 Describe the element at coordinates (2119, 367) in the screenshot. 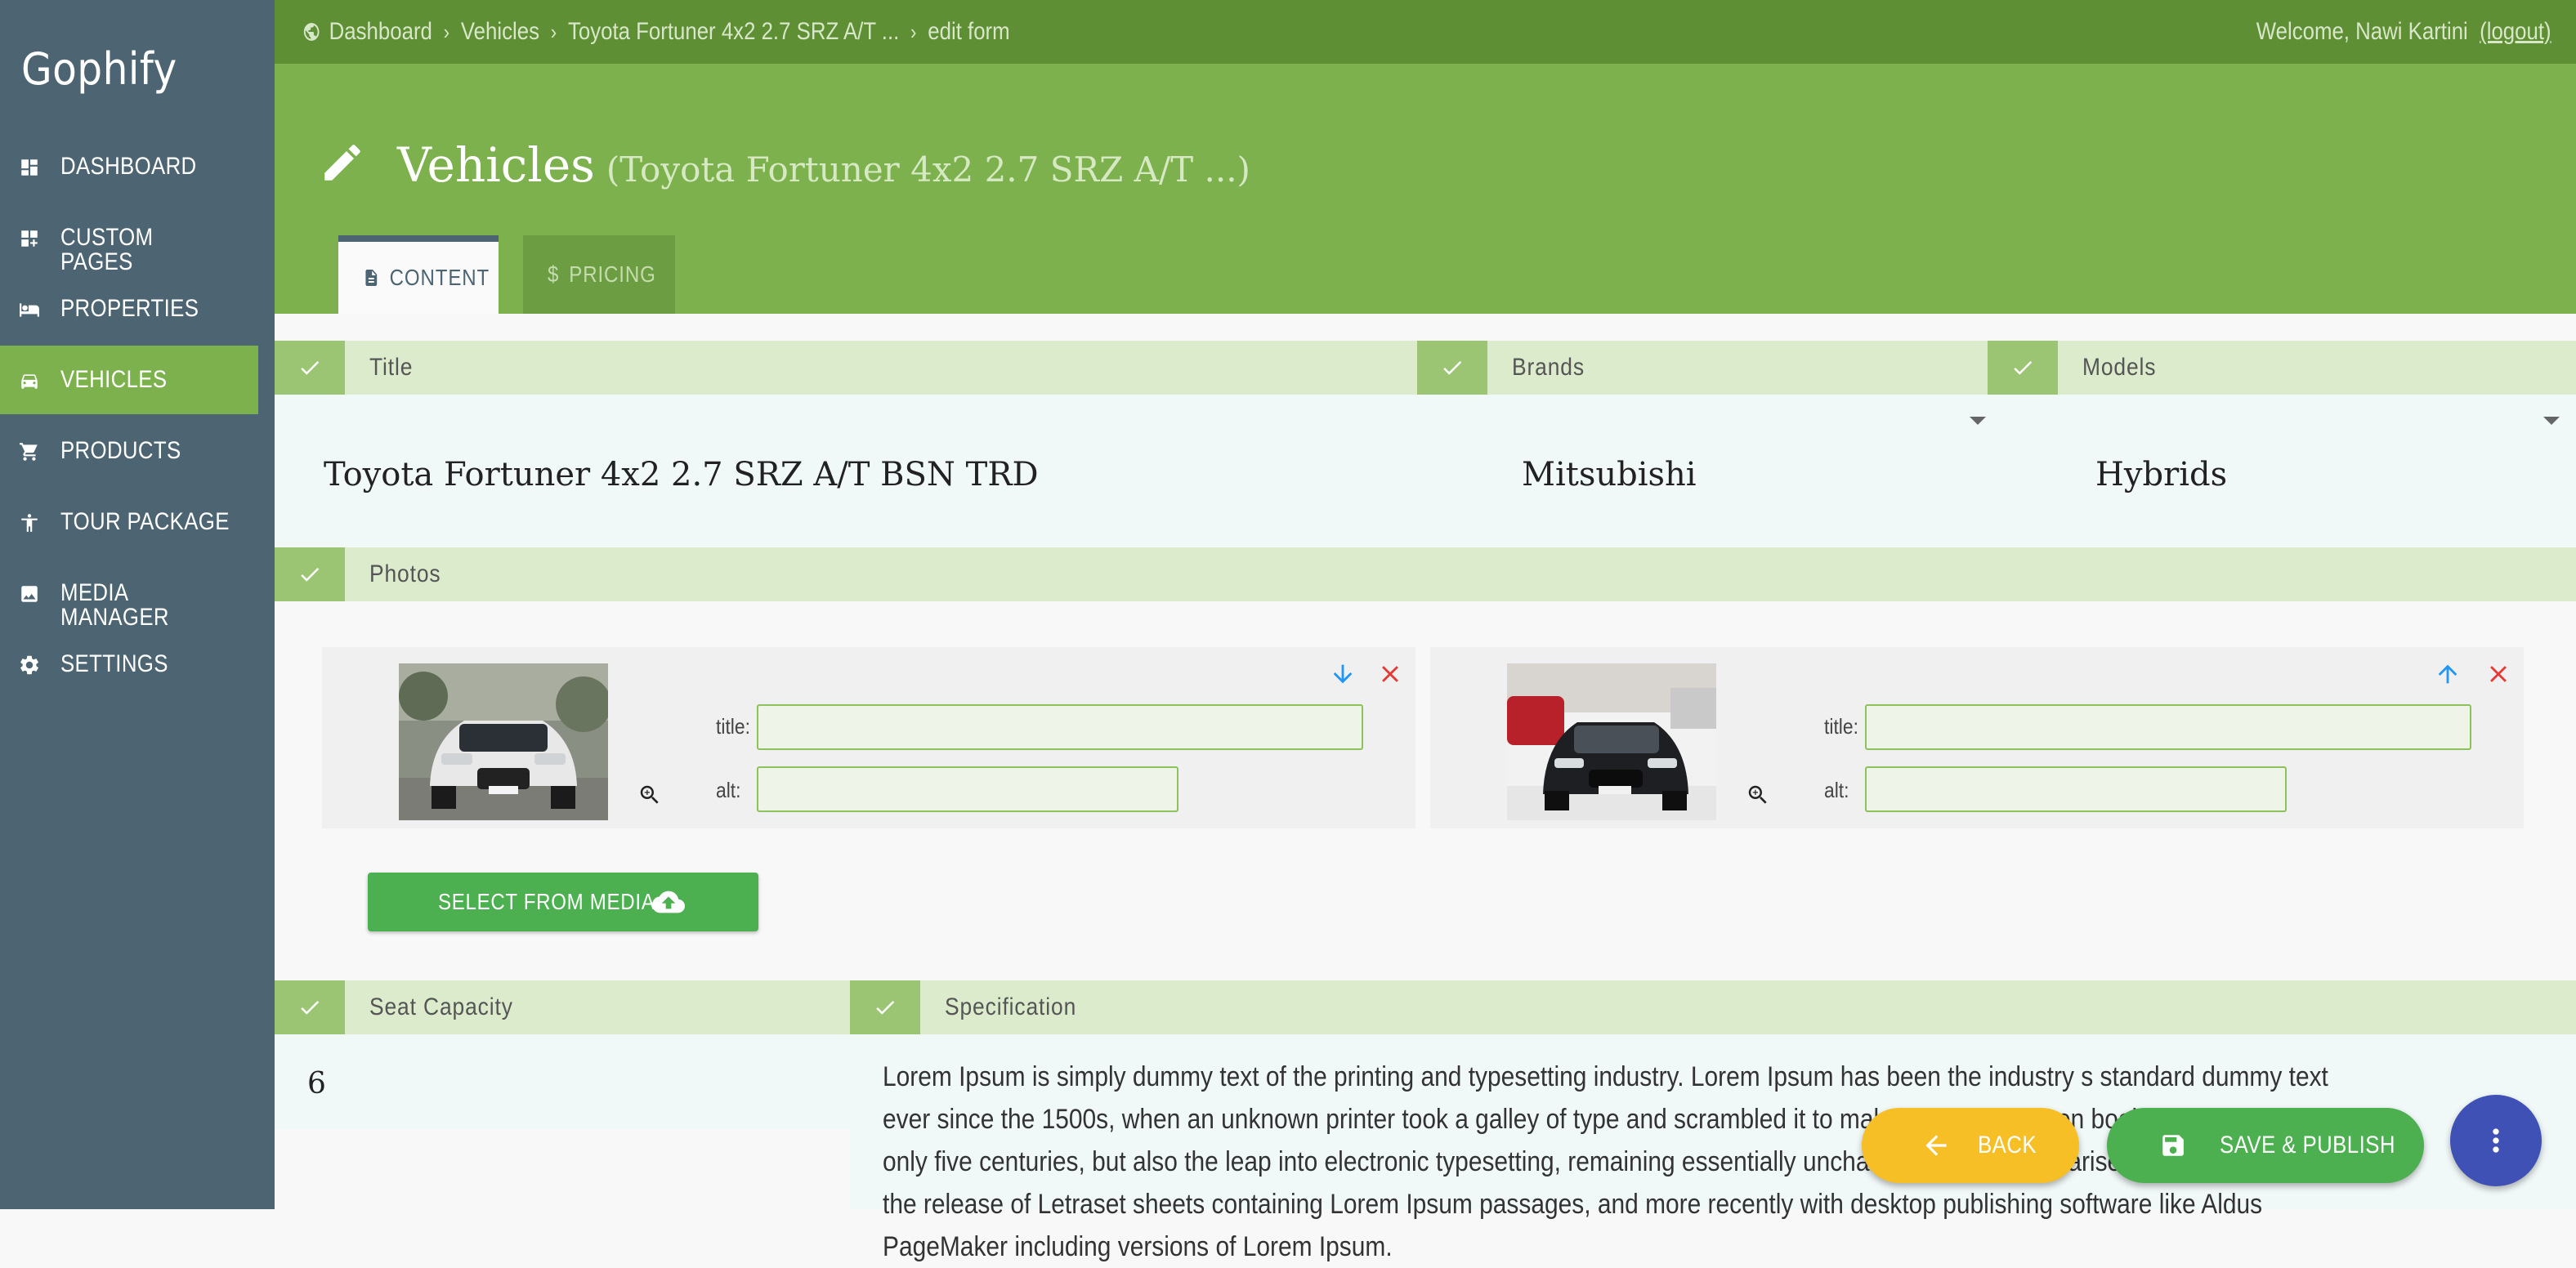

I see `field-label: Models` at that location.